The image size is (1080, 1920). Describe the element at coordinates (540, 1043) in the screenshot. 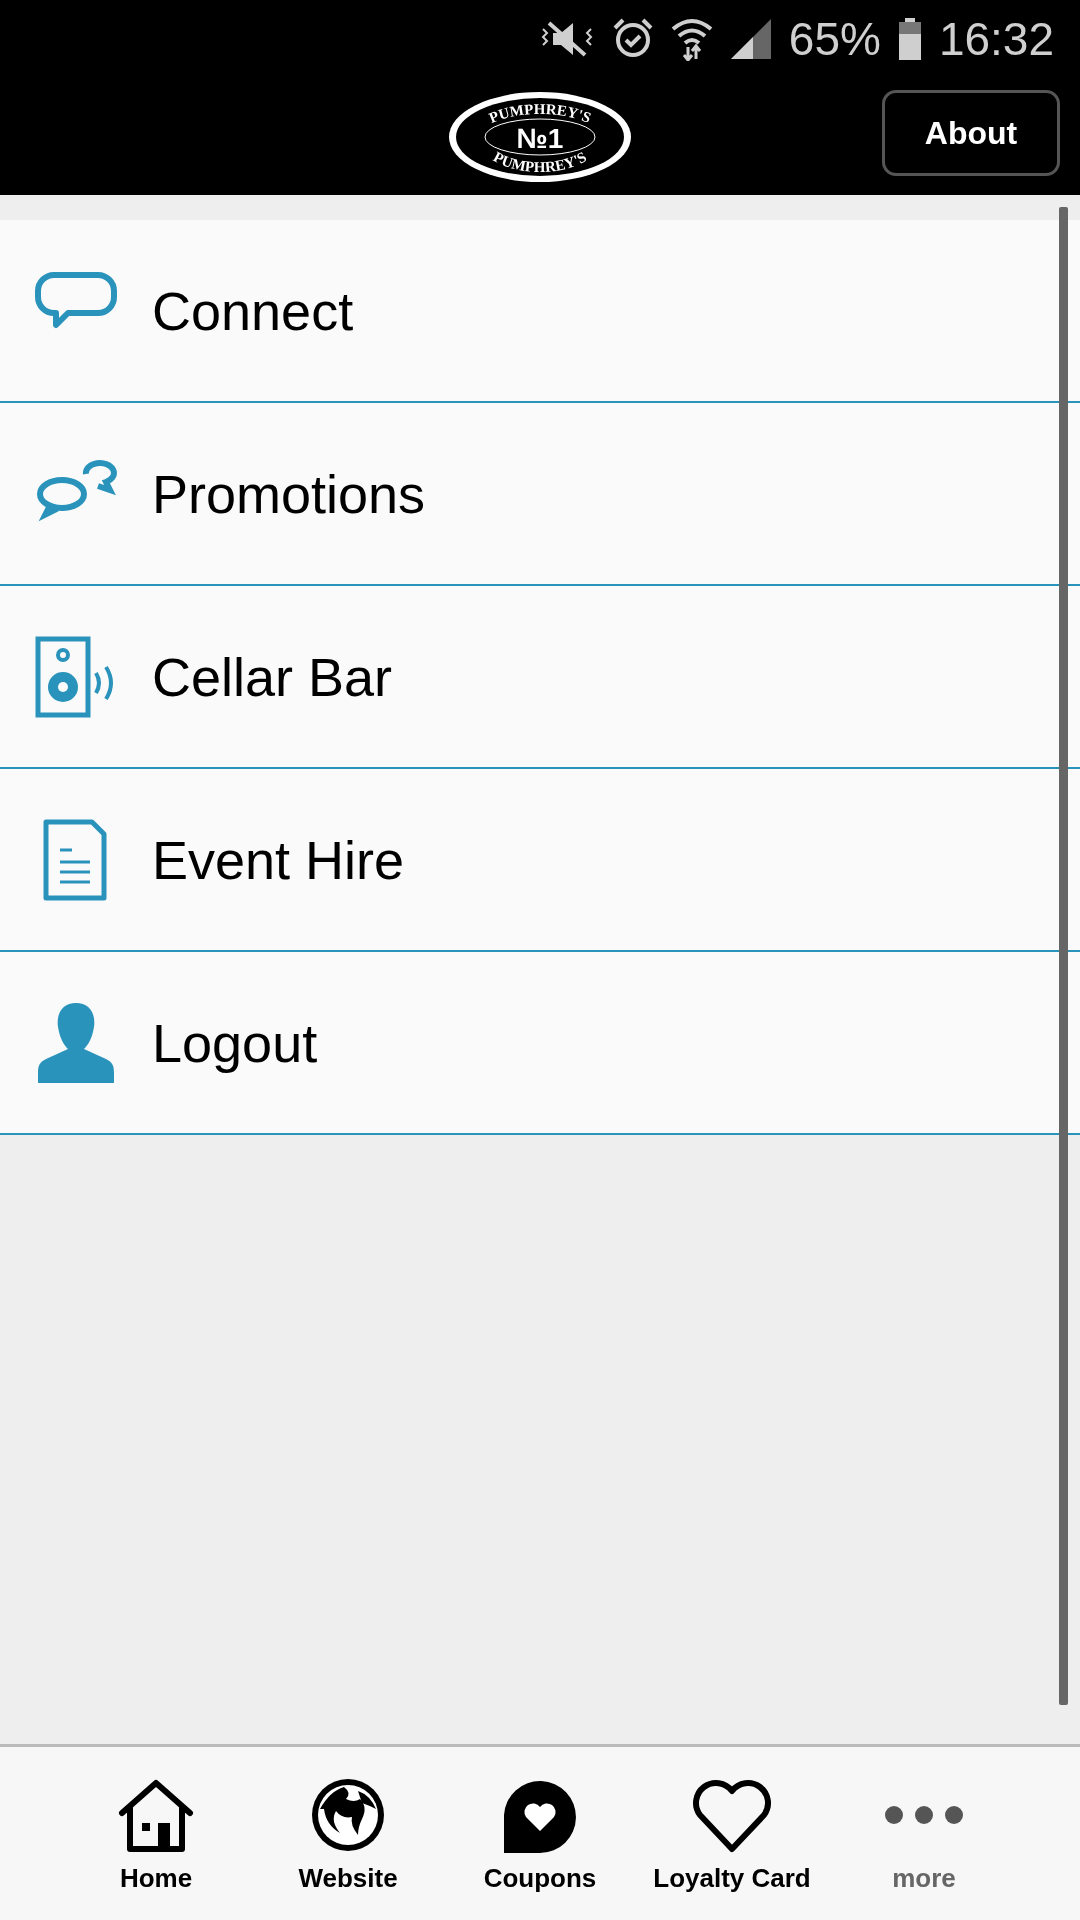

I see `menu-item: Logout` at that location.